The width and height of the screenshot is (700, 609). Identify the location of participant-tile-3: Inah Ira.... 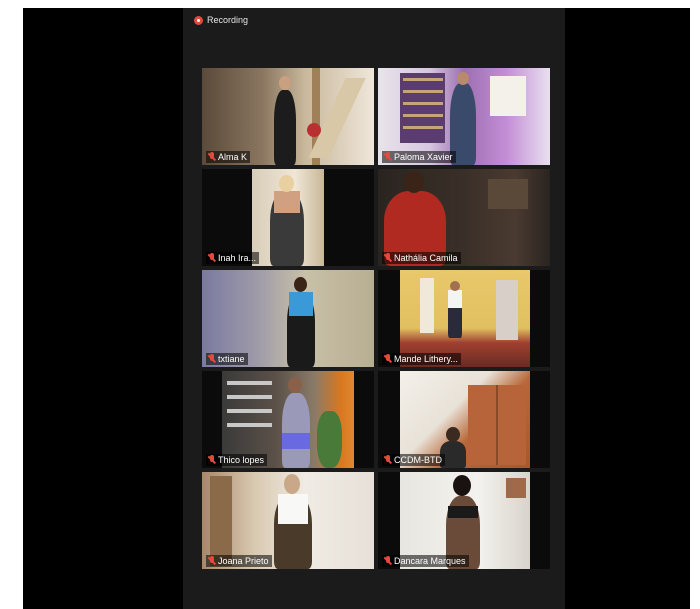
(288, 217).